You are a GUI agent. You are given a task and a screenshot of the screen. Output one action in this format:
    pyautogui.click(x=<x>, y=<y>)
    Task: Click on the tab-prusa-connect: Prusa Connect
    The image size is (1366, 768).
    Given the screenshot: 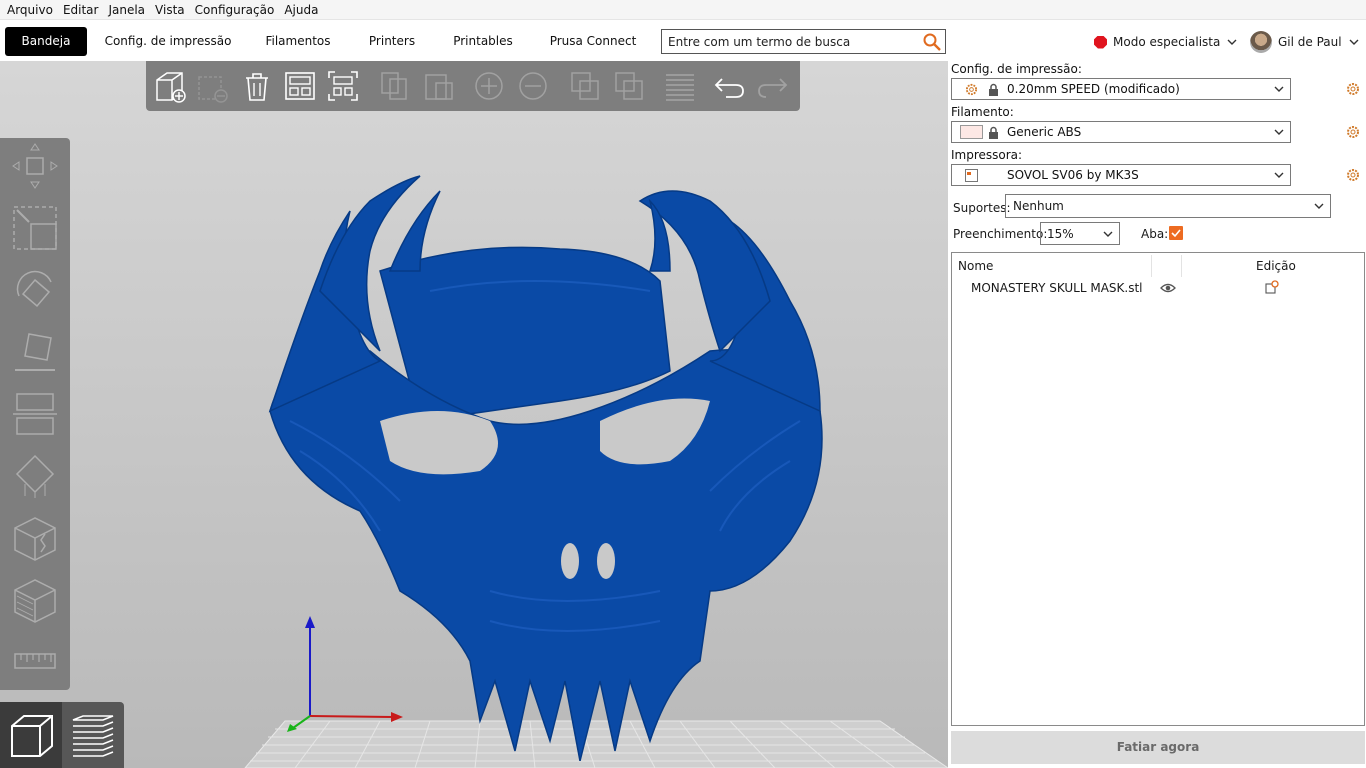 What is the action you would take?
    pyautogui.click(x=593, y=41)
    